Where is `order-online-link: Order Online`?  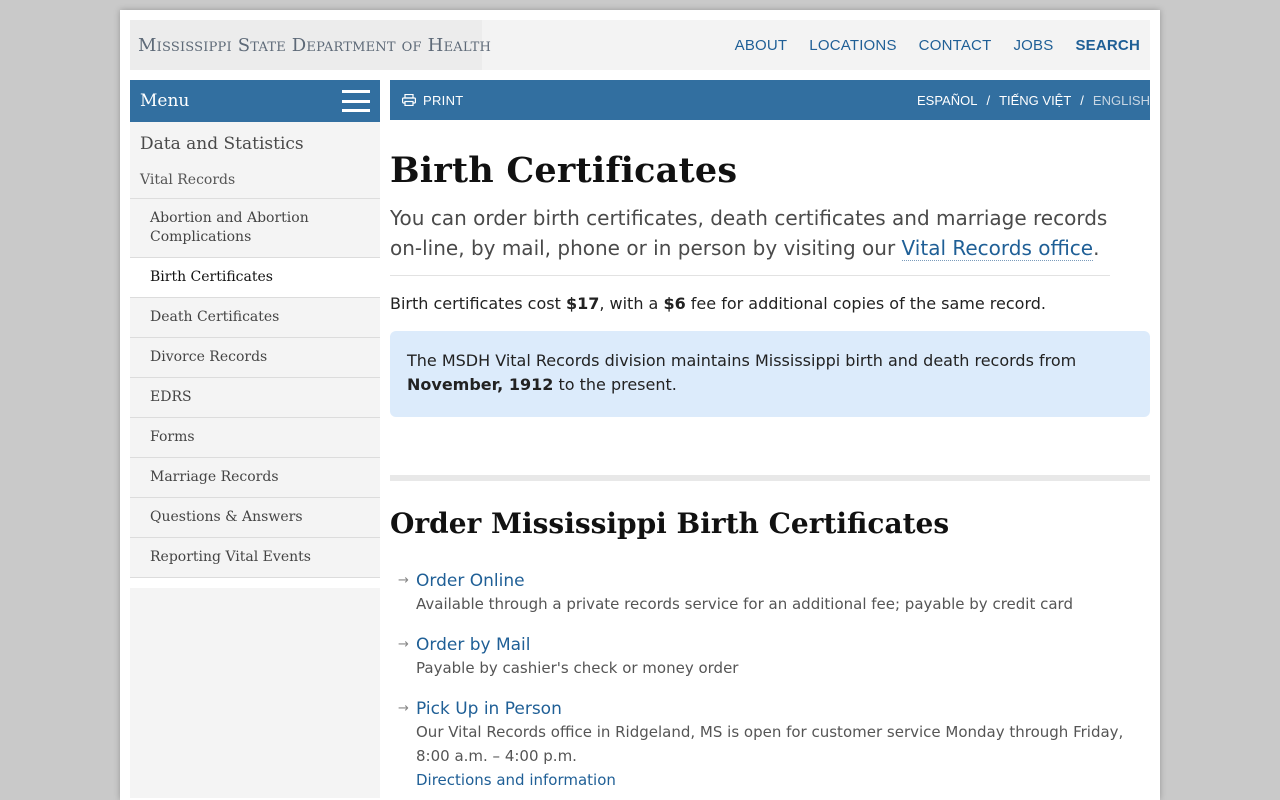 order-online-link: Order Online is located at coordinates (783, 581).